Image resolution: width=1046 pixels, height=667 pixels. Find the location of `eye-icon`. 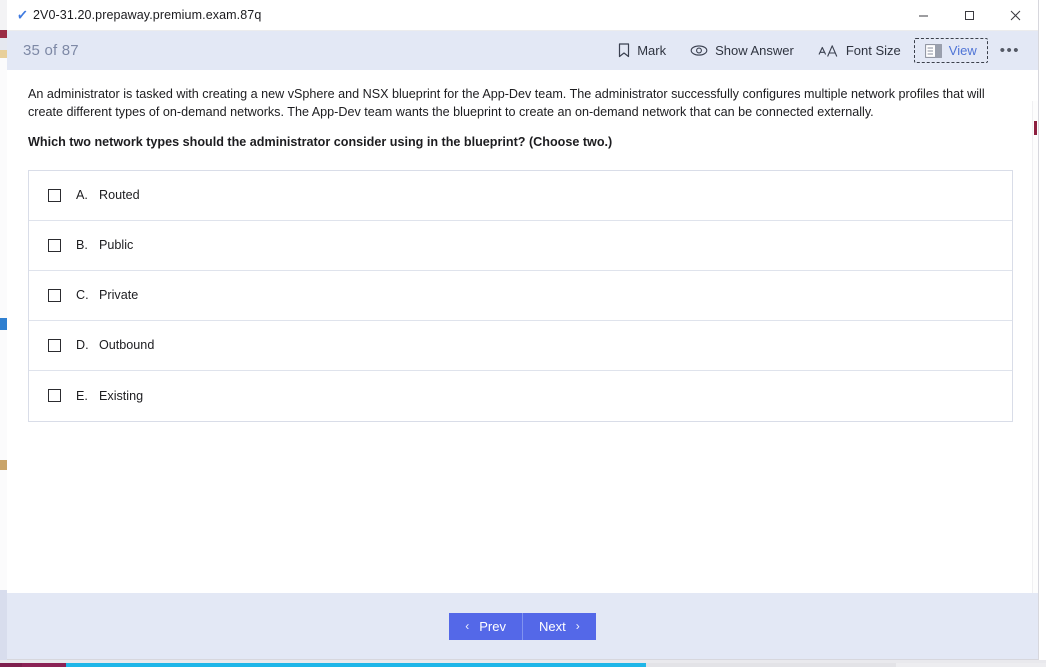

eye-icon is located at coordinates (699, 50).